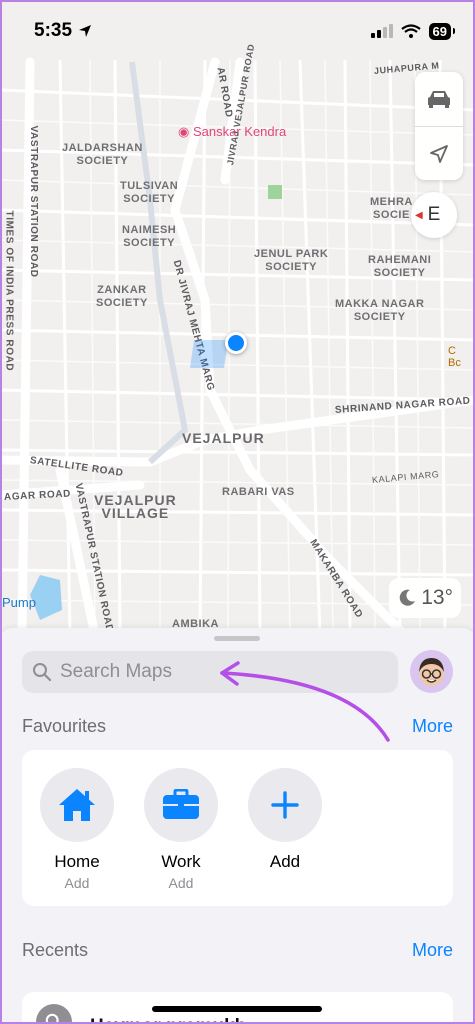 The width and height of the screenshot is (475, 1024). What do you see at coordinates (410, 31) in the screenshot?
I see `wifi-icon` at bounding box center [410, 31].